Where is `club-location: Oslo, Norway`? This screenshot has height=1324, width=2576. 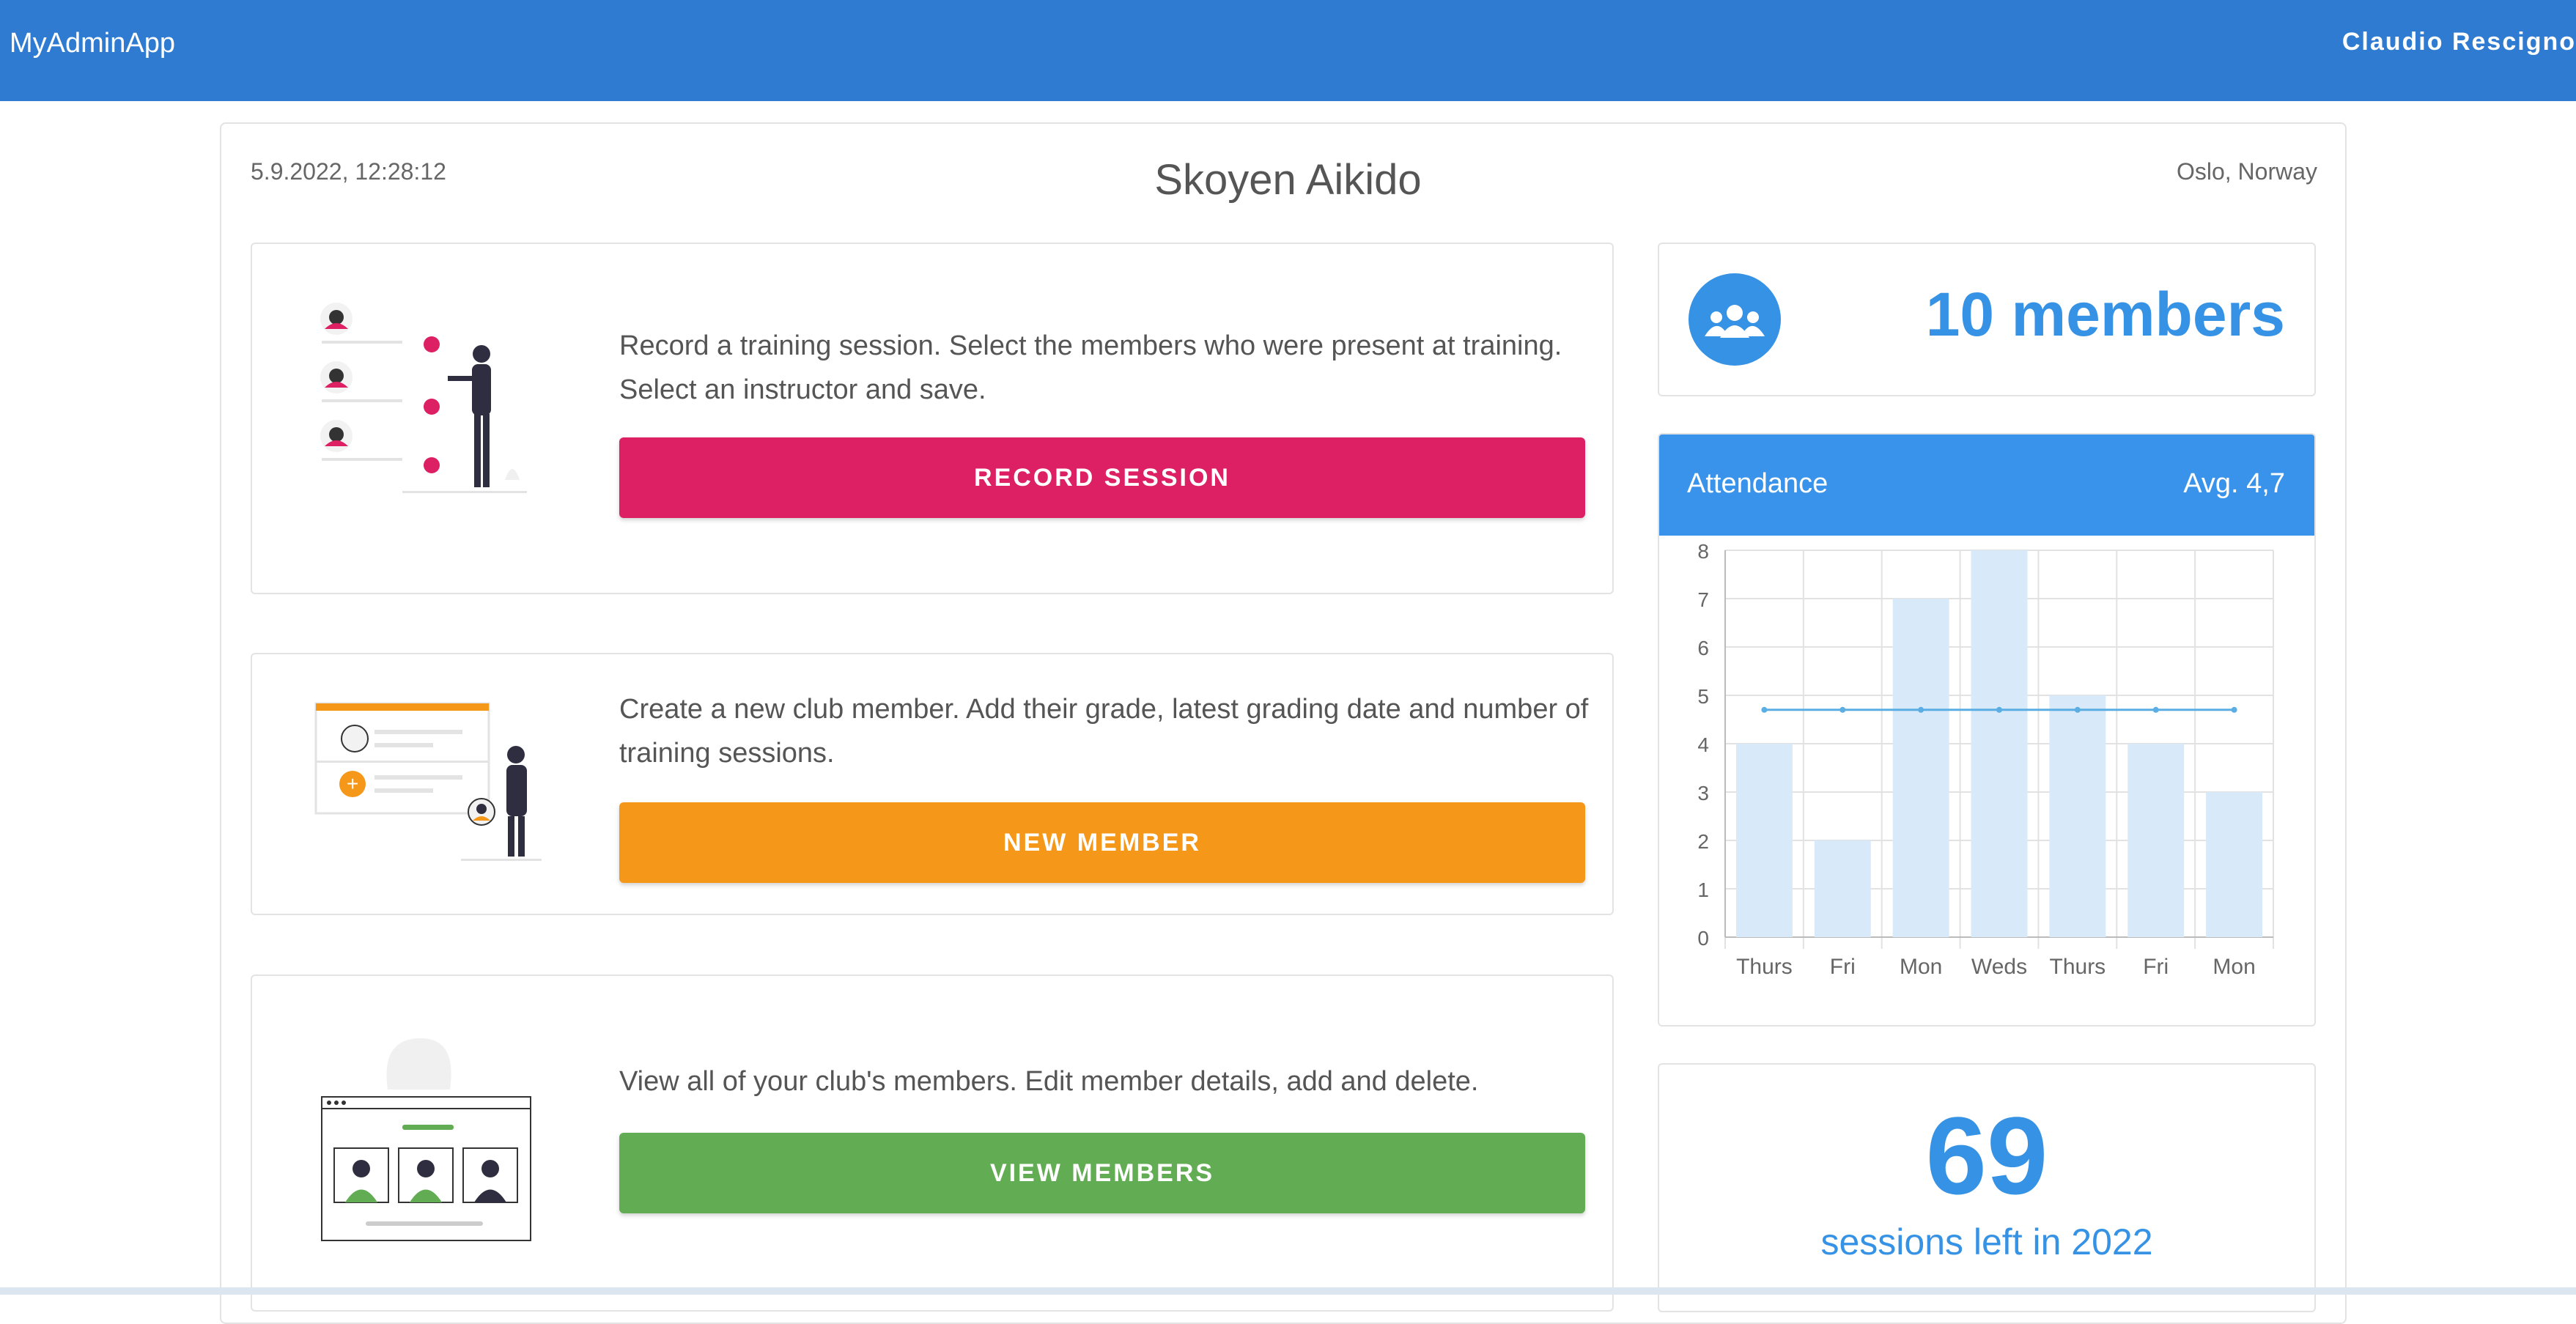
club-location: Oslo, Norway is located at coordinates (2246, 171).